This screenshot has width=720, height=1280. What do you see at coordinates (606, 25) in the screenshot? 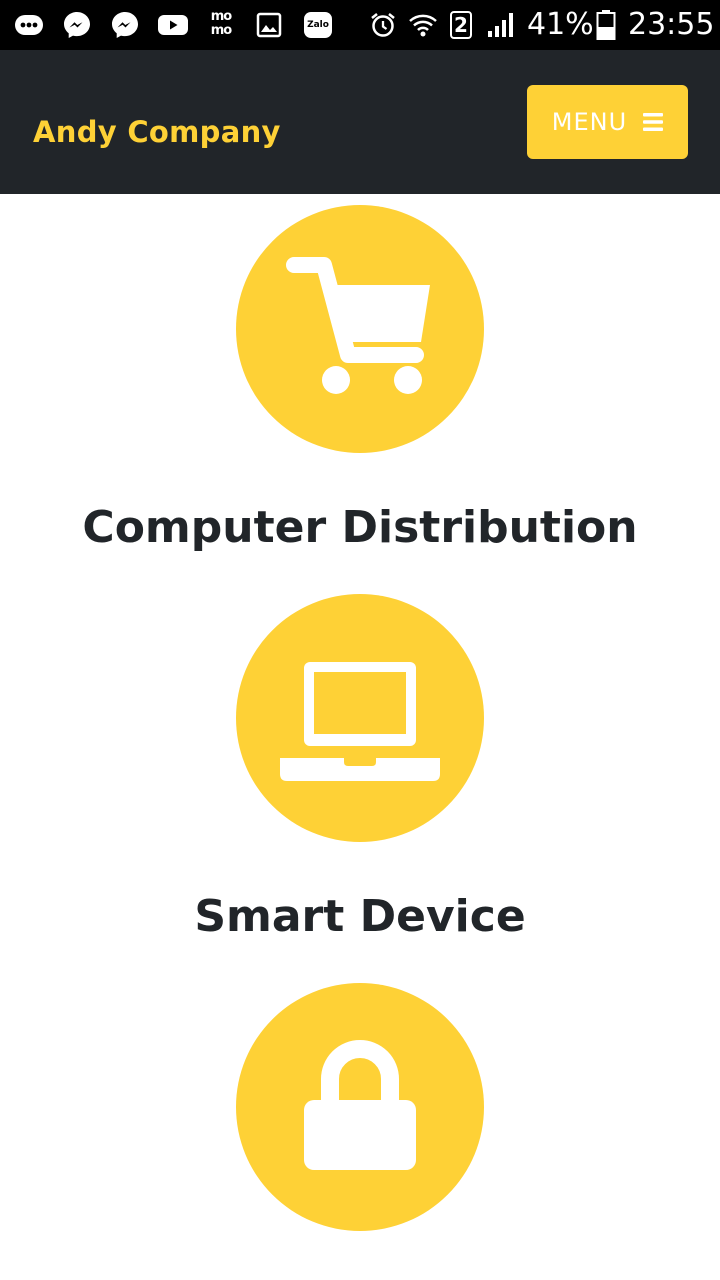
I see `battery-icon` at bounding box center [606, 25].